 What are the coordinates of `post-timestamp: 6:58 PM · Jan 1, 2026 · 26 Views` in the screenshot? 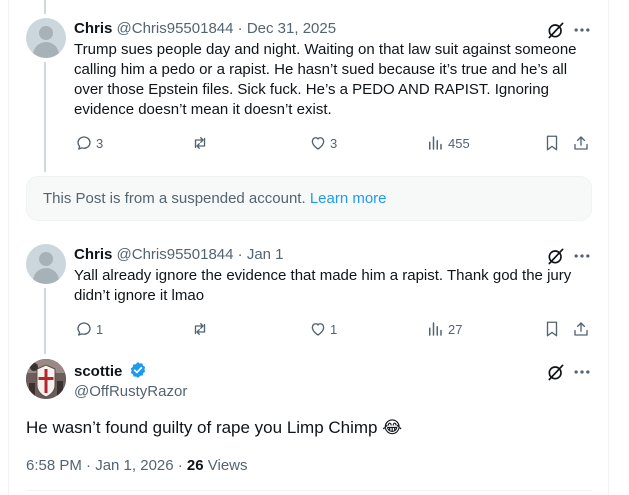 It's located at (137, 466).